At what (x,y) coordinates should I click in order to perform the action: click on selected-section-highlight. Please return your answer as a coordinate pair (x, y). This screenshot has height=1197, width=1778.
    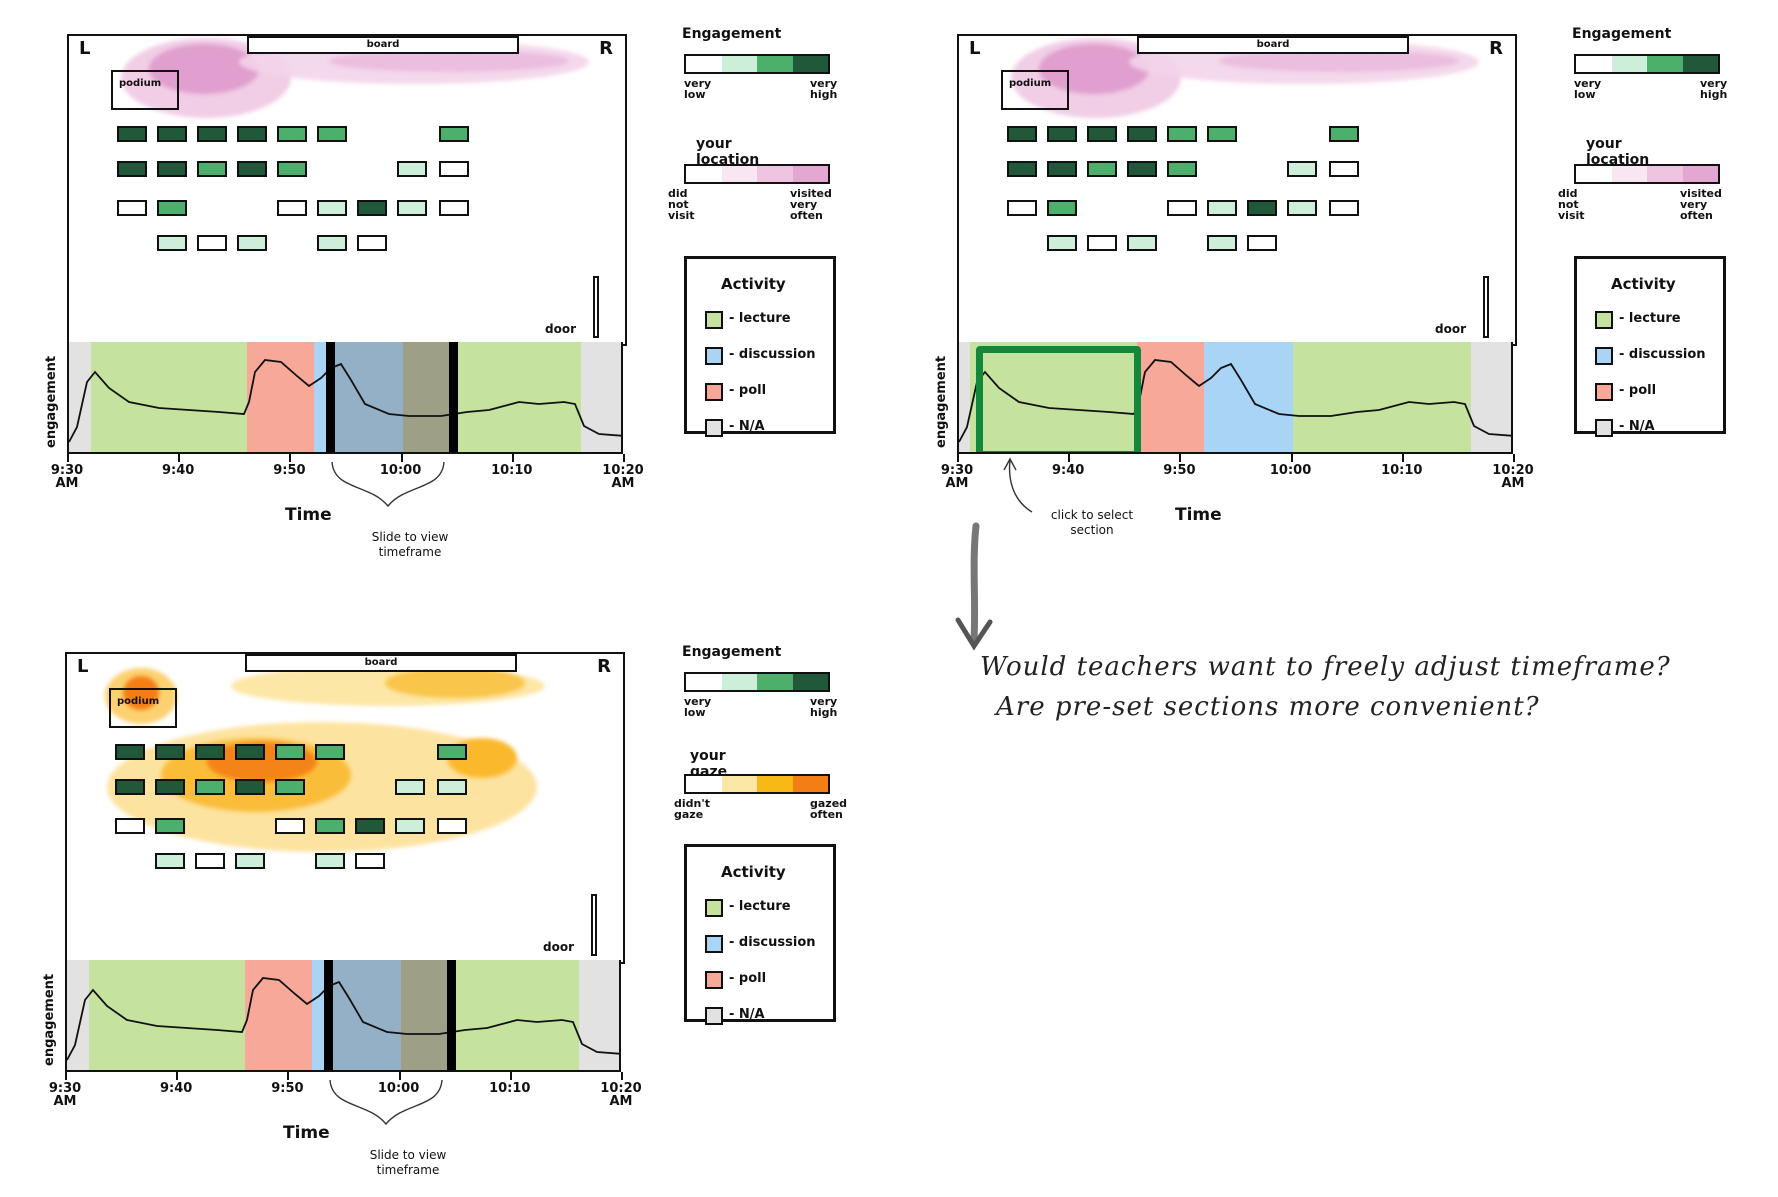
    Looking at the image, I should click on (1058, 399).